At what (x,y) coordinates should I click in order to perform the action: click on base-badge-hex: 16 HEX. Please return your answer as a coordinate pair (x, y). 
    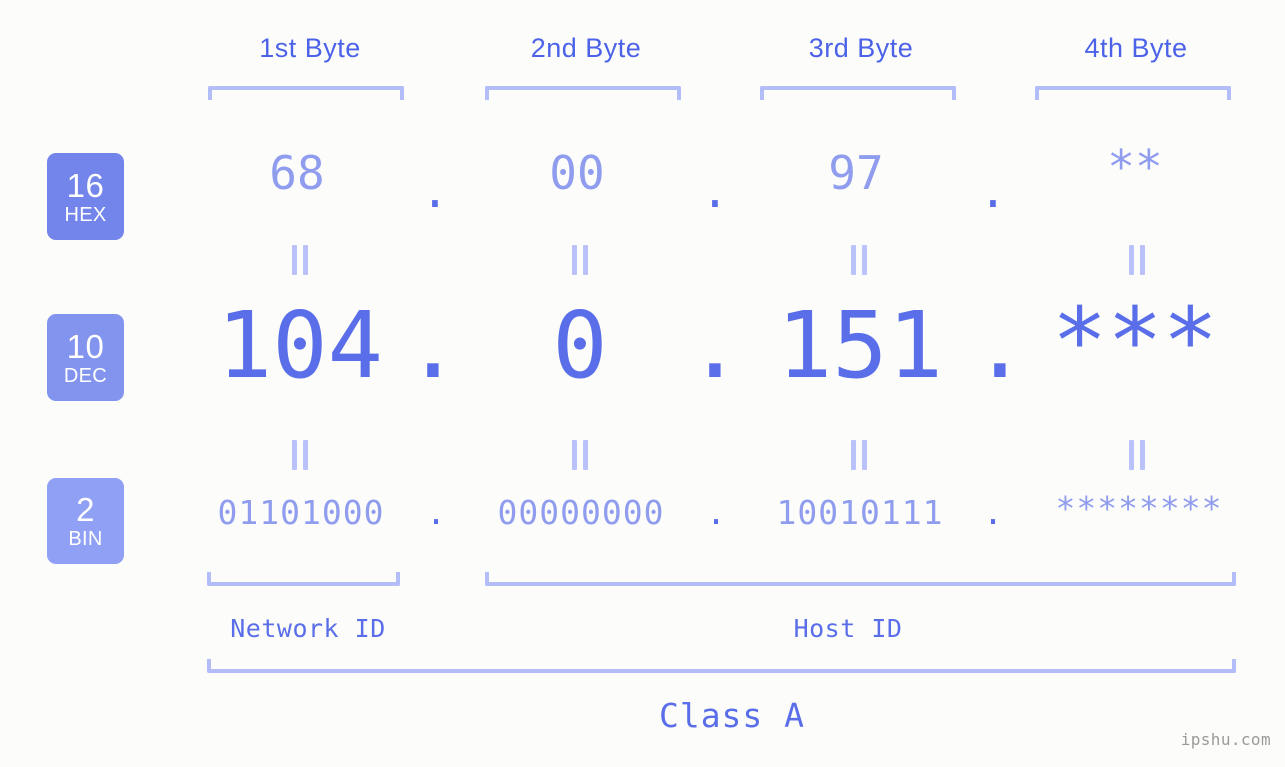
    Looking at the image, I should click on (85, 196).